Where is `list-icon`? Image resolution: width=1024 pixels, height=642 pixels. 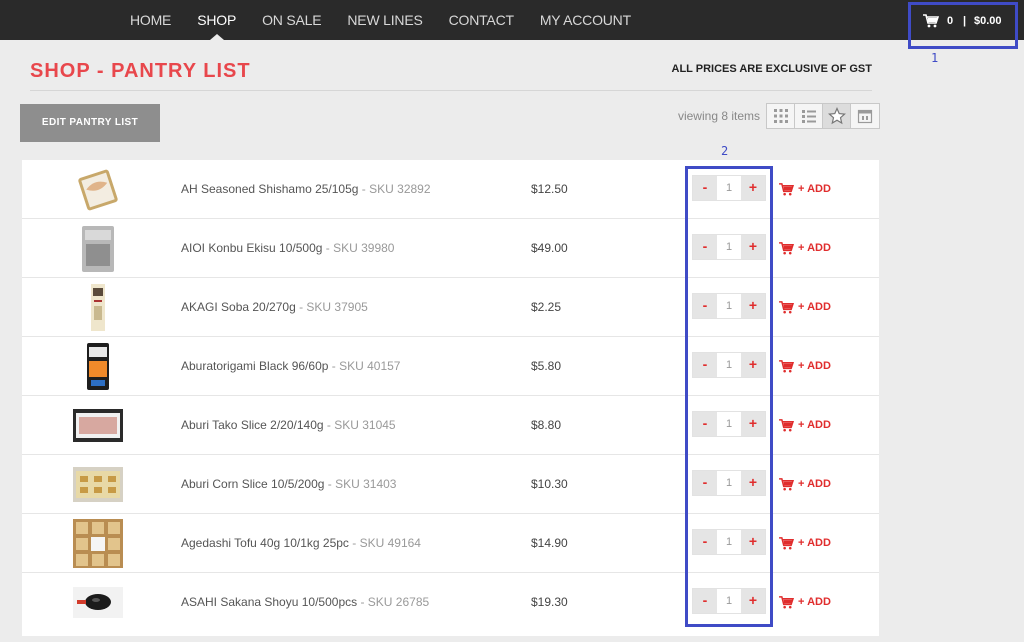 list-icon is located at coordinates (808, 116).